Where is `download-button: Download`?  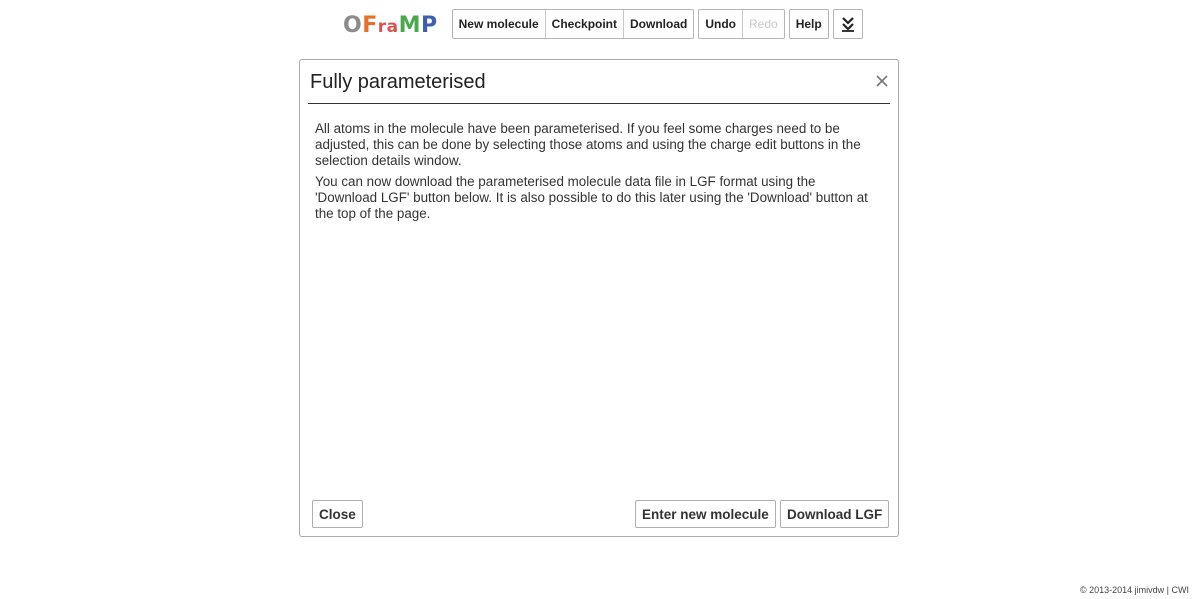
download-button: Download is located at coordinates (658, 24).